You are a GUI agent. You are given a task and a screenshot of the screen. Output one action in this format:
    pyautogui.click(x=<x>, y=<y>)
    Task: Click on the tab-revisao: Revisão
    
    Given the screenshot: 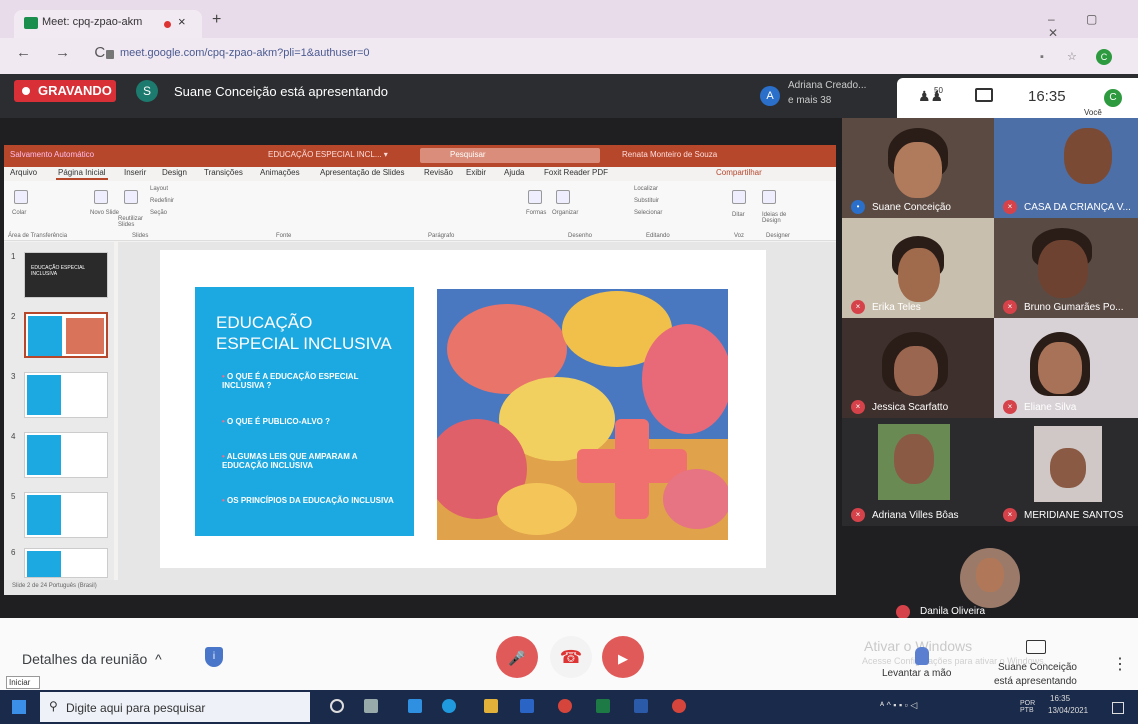 What is the action you would take?
    pyautogui.click(x=438, y=172)
    